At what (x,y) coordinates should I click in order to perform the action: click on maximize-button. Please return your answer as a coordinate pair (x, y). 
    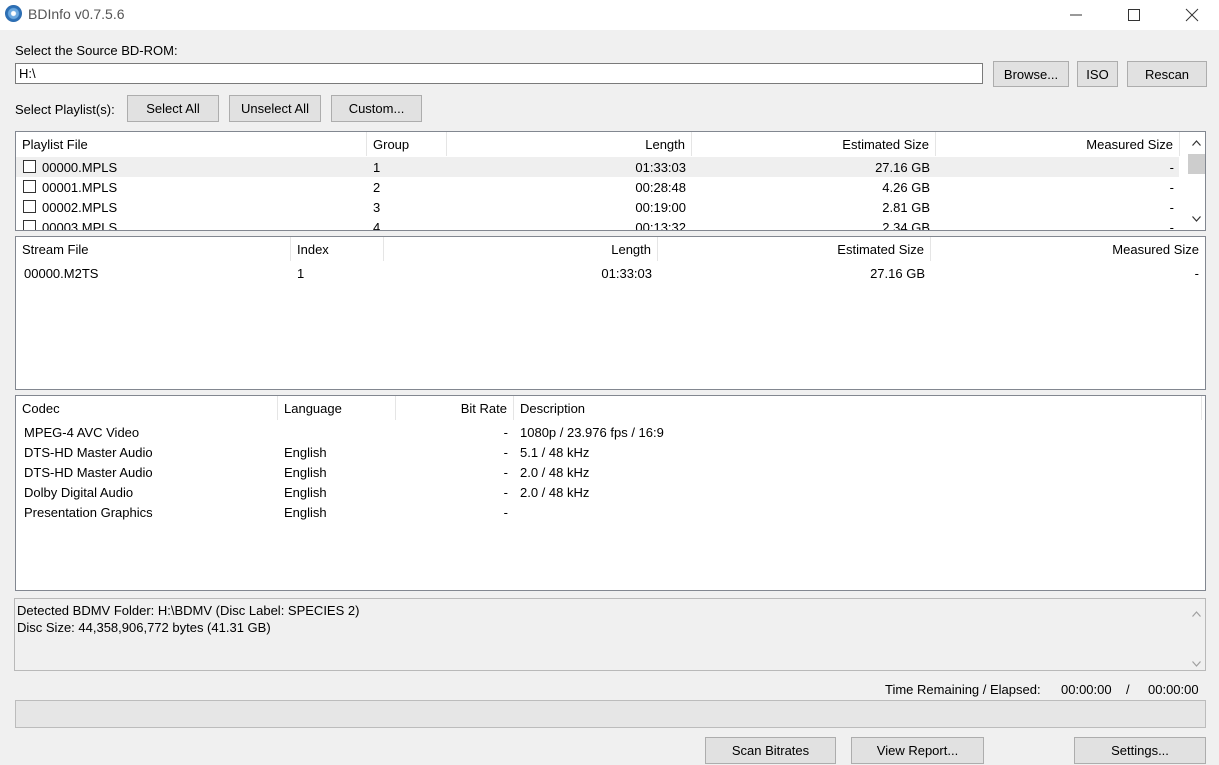
    Looking at the image, I should click on (1134, 15).